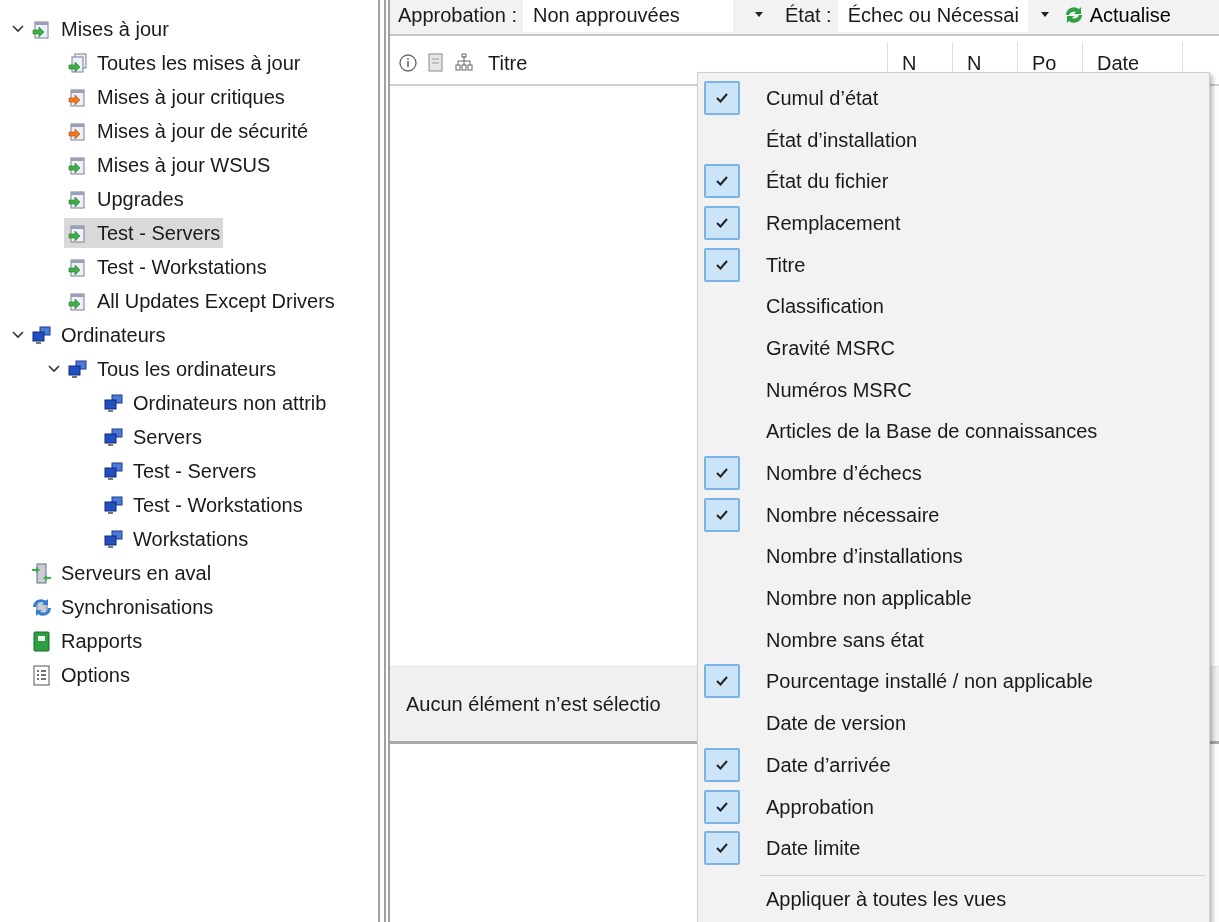 The width and height of the screenshot is (1219, 922). Describe the element at coordinates (845, 639) in the screenshot. I see `menu-item: Nombre sans état` at that location.